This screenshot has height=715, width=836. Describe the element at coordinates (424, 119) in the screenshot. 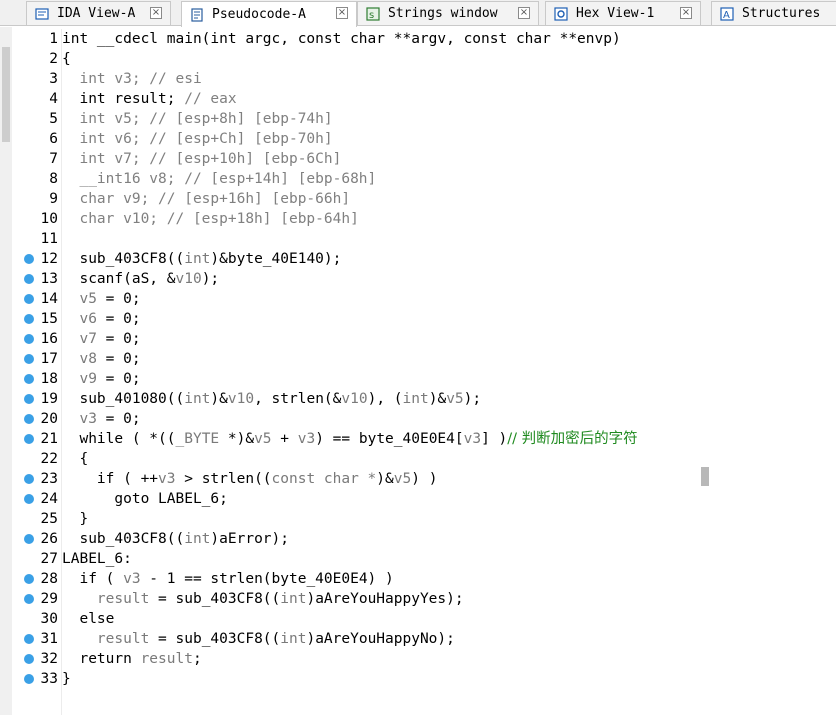

I see `code-line: 5 int v5; // [esp+8h] [ebp-74h]` at that location.